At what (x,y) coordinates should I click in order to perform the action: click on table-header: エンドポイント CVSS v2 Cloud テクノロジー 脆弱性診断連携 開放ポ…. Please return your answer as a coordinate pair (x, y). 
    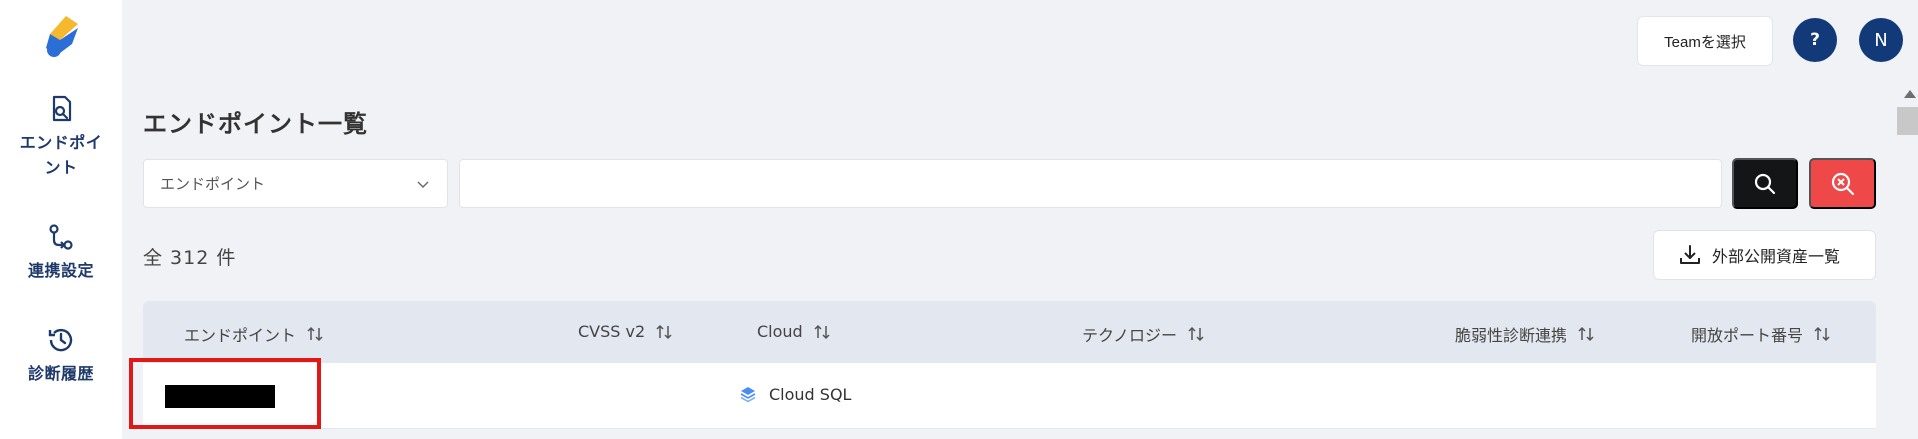
    Looking at the image, I should click on (1009, 332).